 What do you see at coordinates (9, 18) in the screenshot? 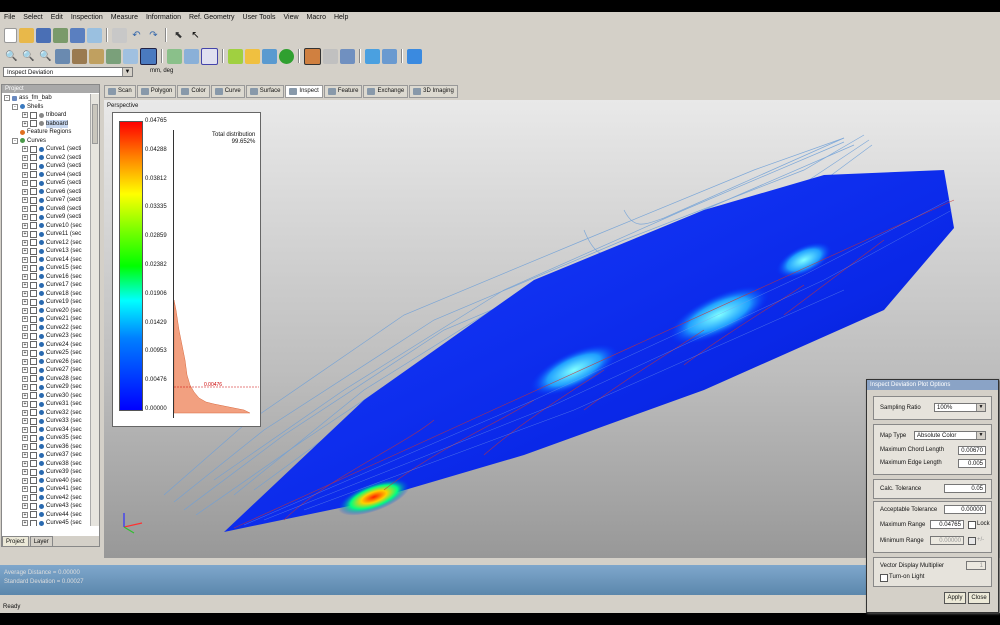
I see `menu-file: File` at bounding box center [9, 18].